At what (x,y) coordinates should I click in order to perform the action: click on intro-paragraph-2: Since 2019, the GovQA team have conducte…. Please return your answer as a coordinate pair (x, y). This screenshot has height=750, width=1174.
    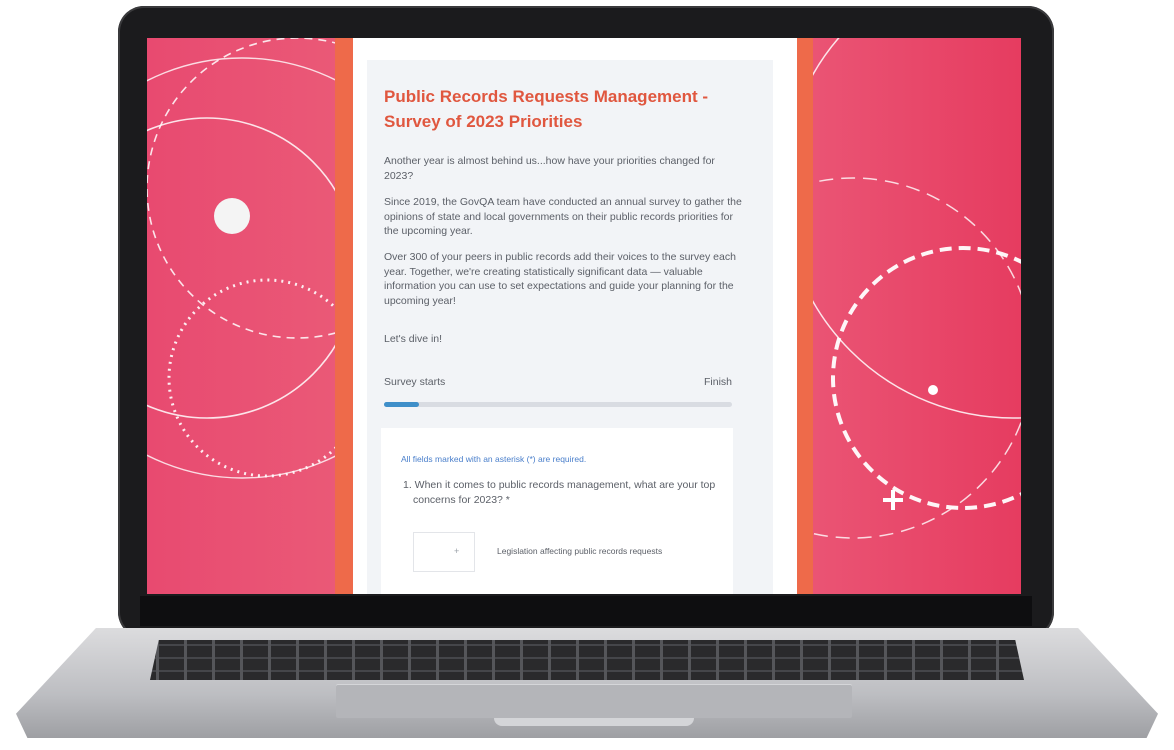
    Looking at the image, I should click on (563, 216).